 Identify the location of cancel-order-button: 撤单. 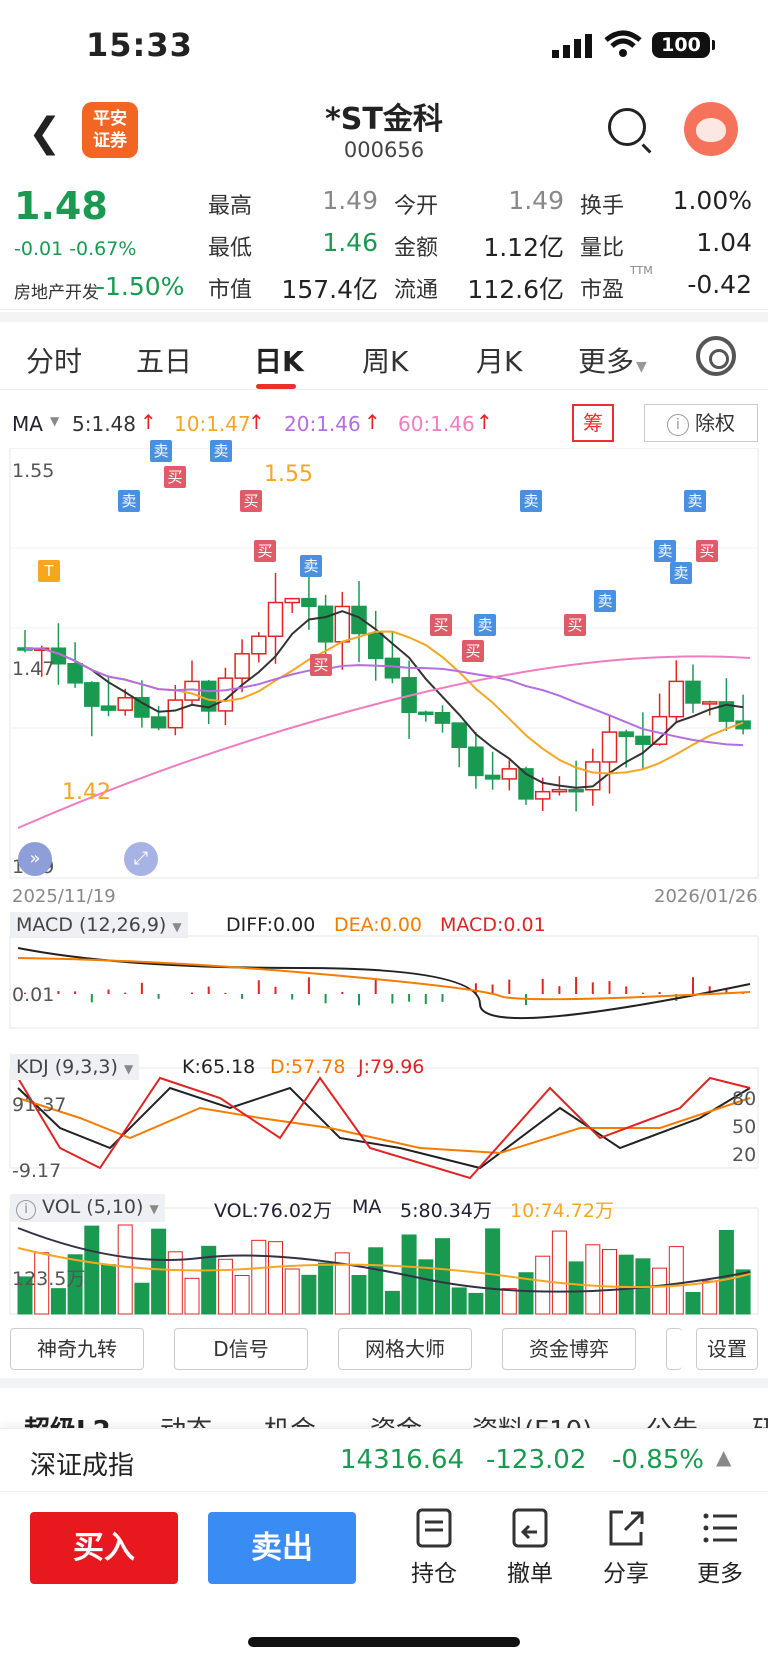
(530, 1548).